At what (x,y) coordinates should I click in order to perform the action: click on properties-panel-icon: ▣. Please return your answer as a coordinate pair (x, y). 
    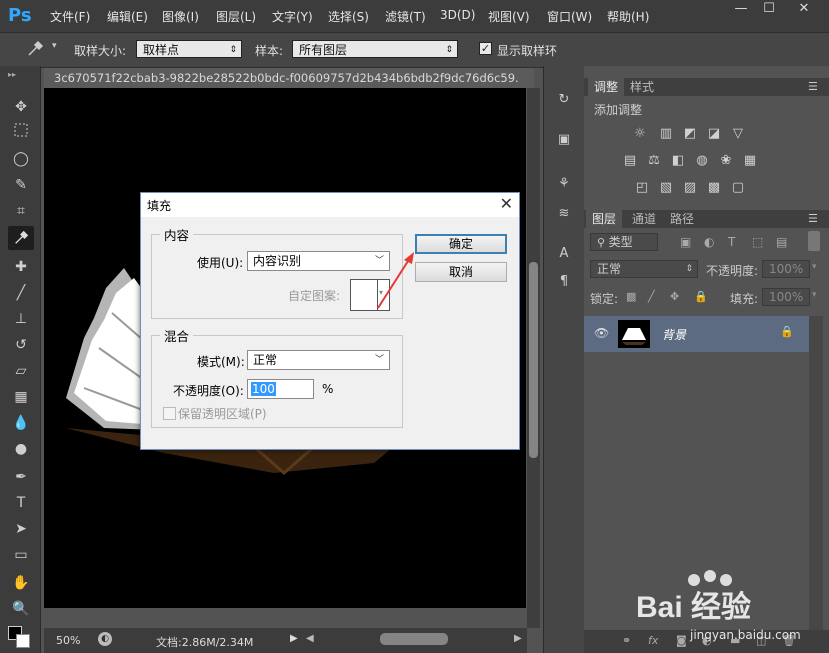
    Looking at the image, I should click on (564, 140).